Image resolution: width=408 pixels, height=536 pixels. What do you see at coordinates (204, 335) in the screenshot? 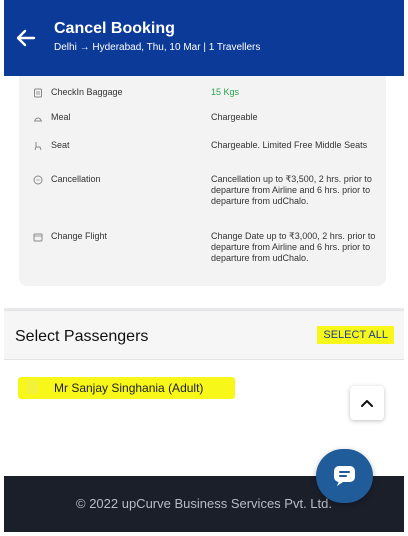
I see `select-passengers-header: Select Passengers SELECT ALL` at bounding box center [204, 335].